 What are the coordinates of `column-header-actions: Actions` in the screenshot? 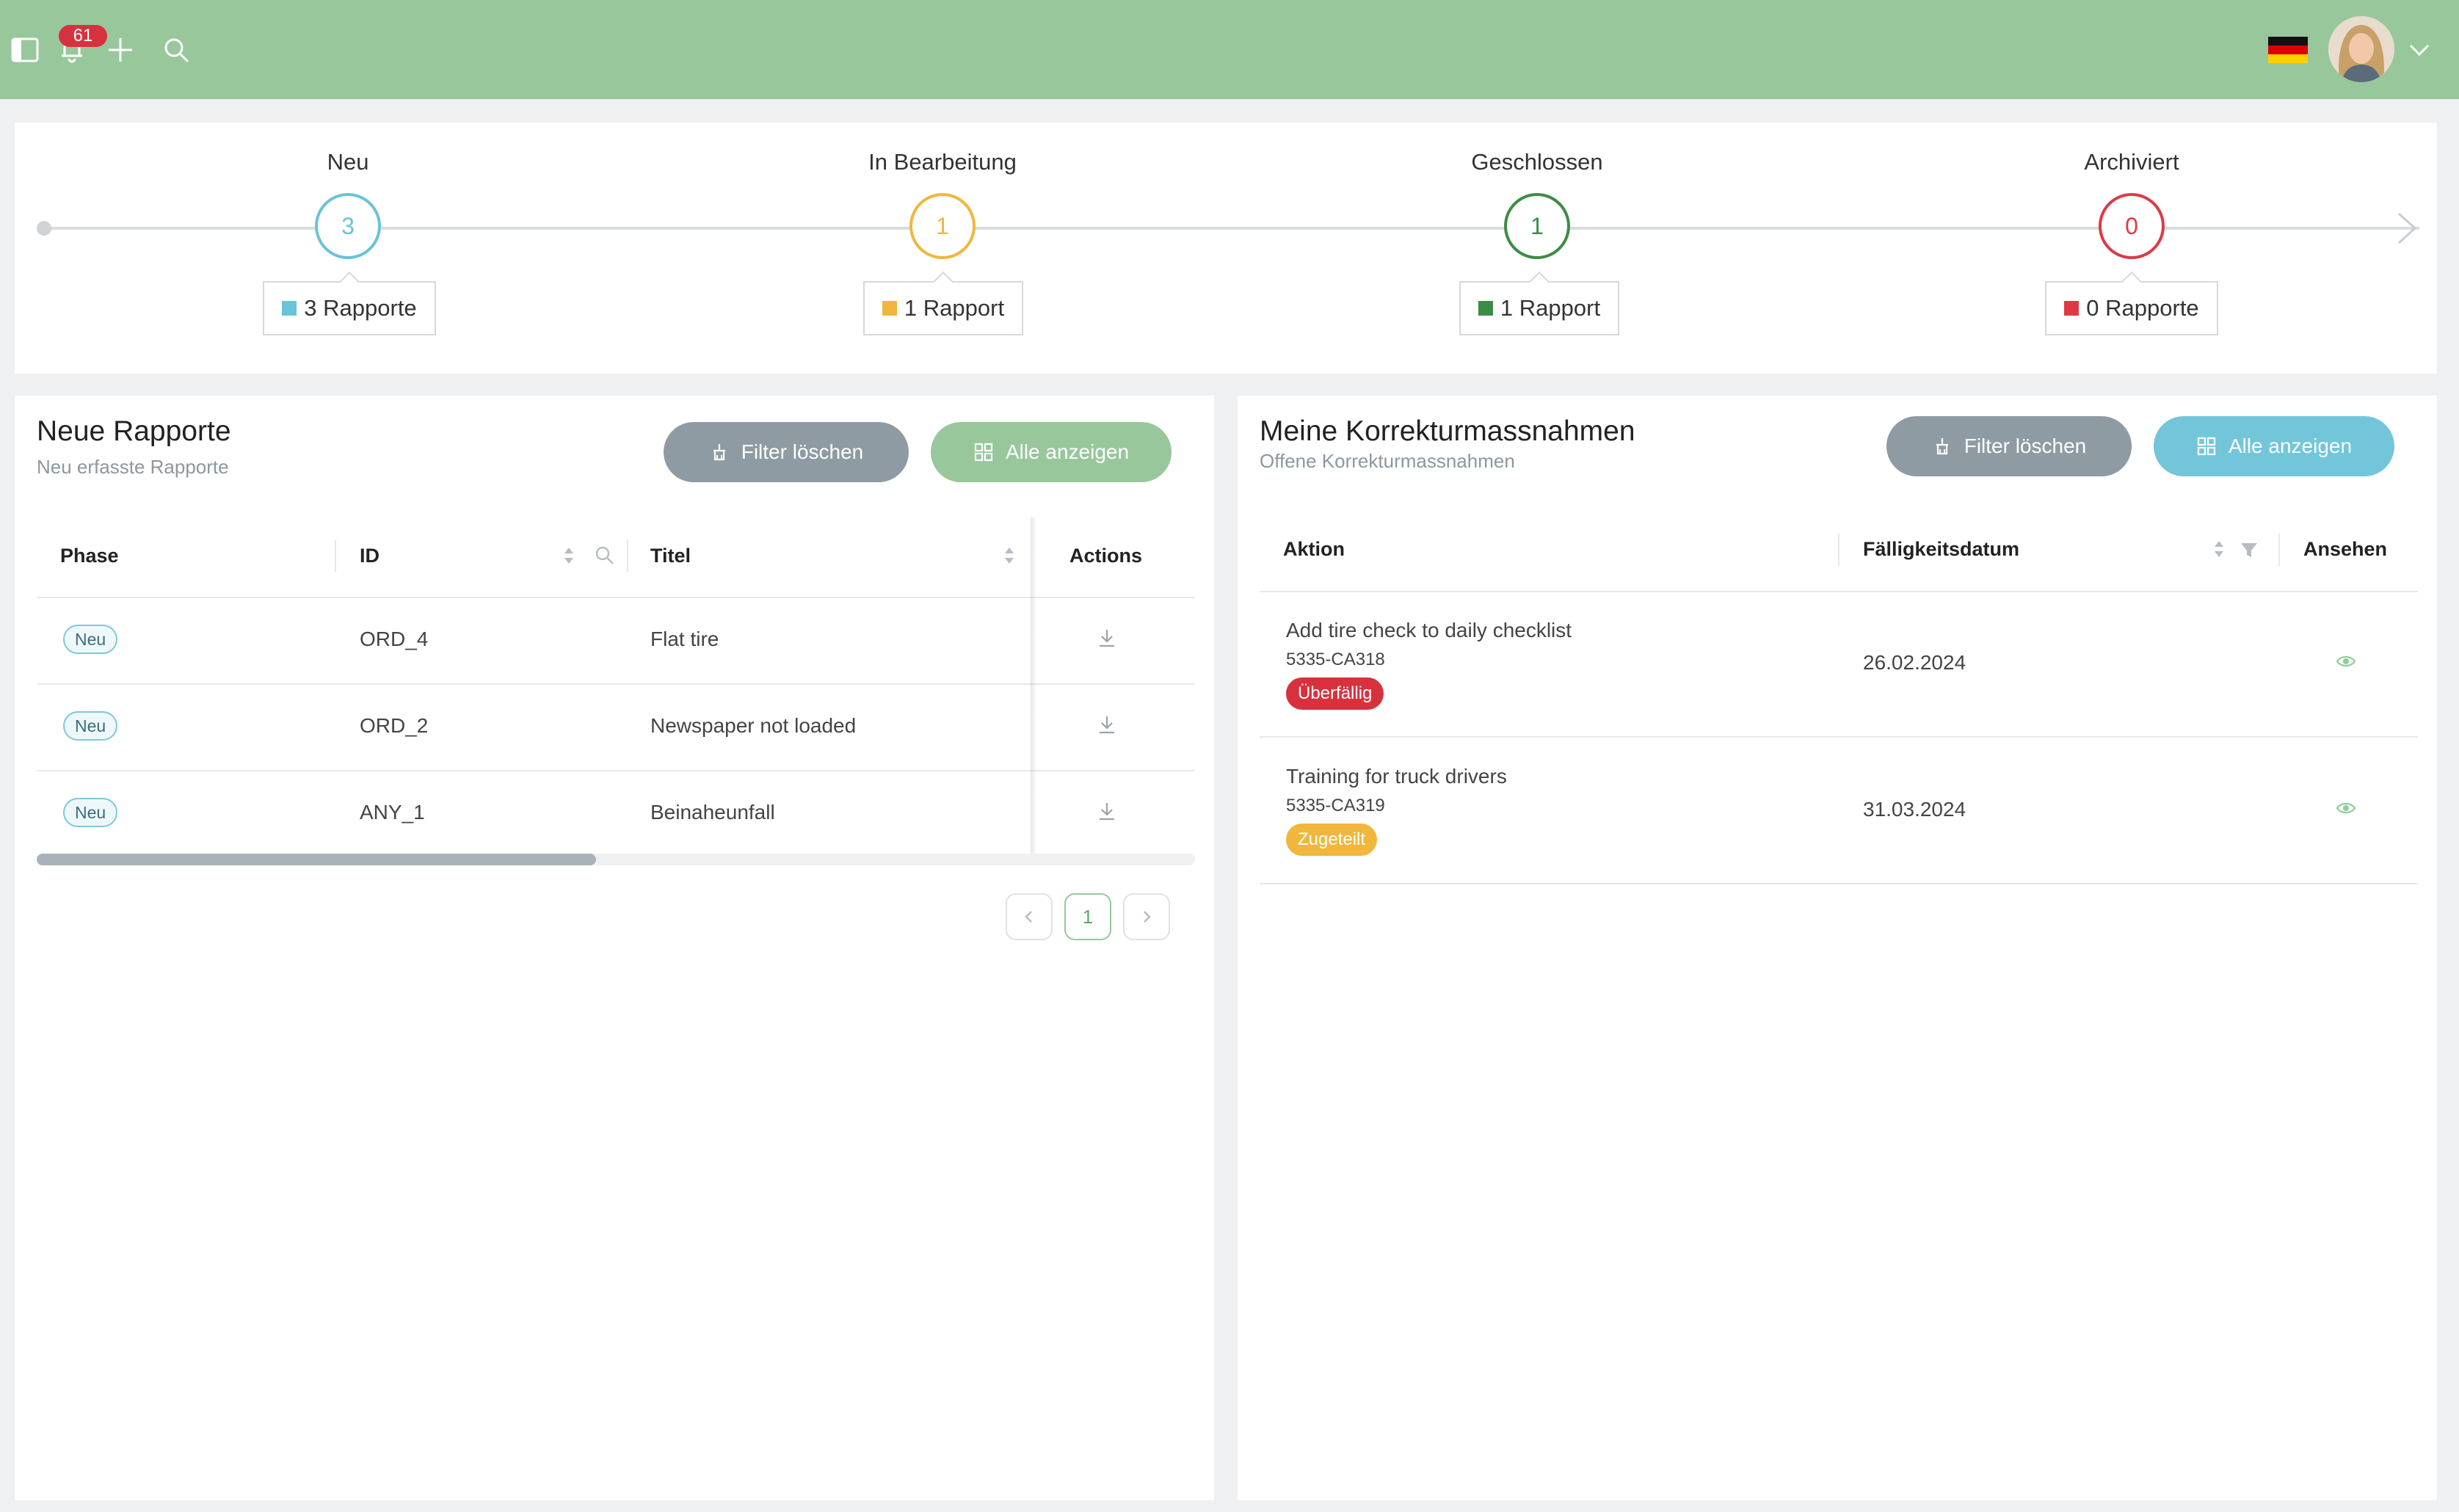 It's located at (1106, 556).